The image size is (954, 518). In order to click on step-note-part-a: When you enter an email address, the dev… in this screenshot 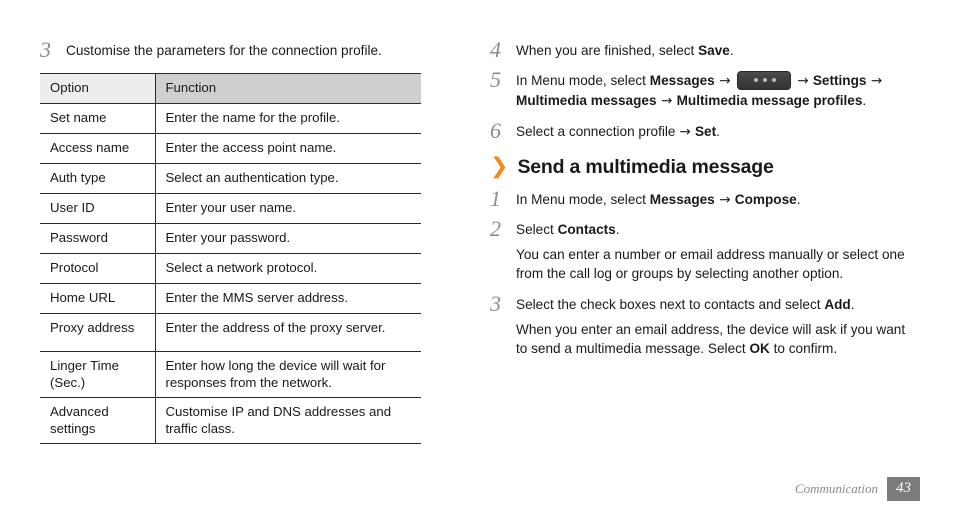, I will do `click(711, 339)`.